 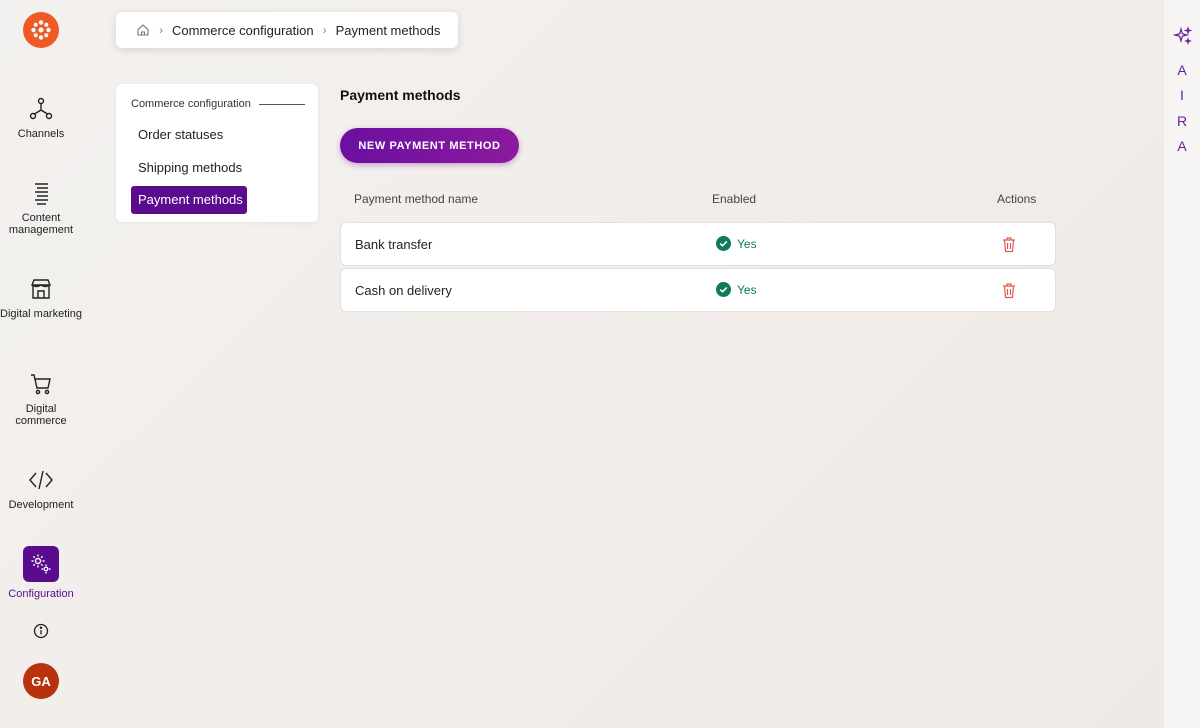 I want to click on page-title: Payment methods, so click(x=400, y=95).